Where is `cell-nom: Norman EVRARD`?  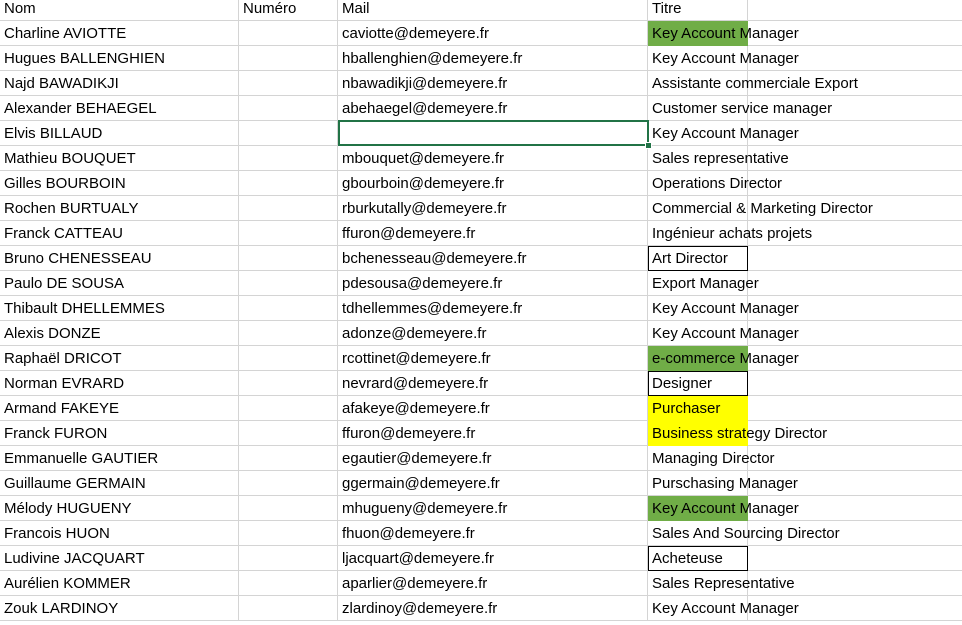 cell-nom: Norman EVRARD is located at coordinates (119, 383).